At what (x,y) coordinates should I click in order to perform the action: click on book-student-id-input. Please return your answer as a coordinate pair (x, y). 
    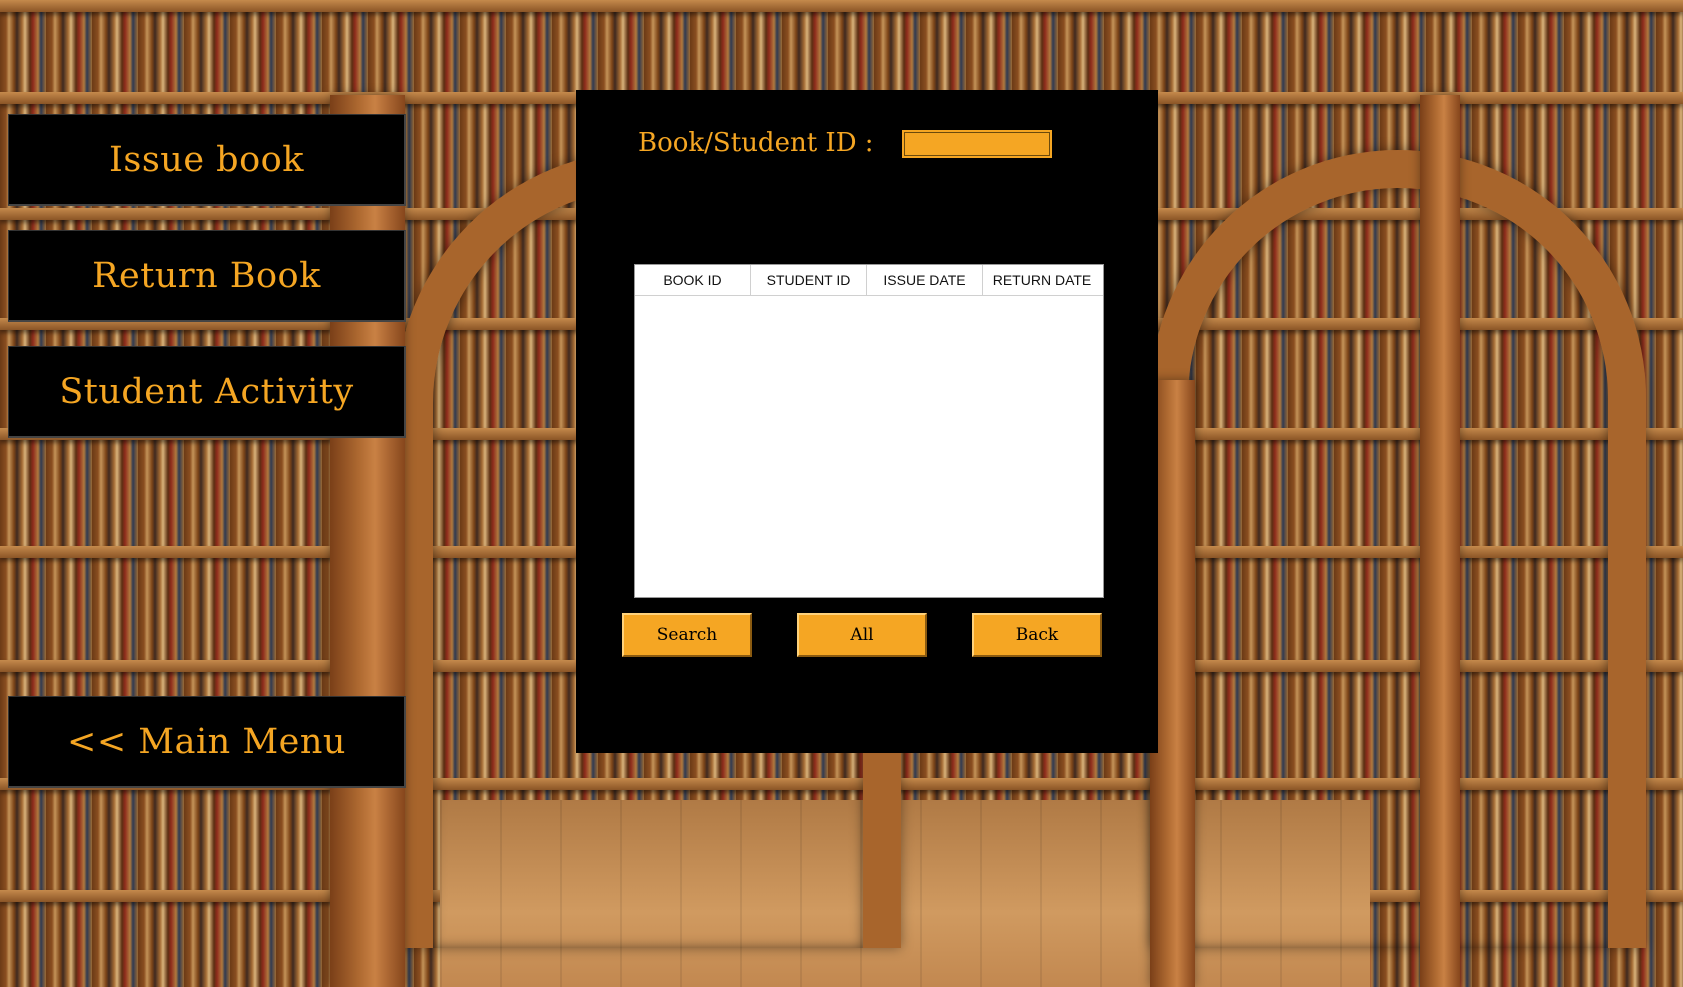
    Looking at the image, I should click on (977, 144).